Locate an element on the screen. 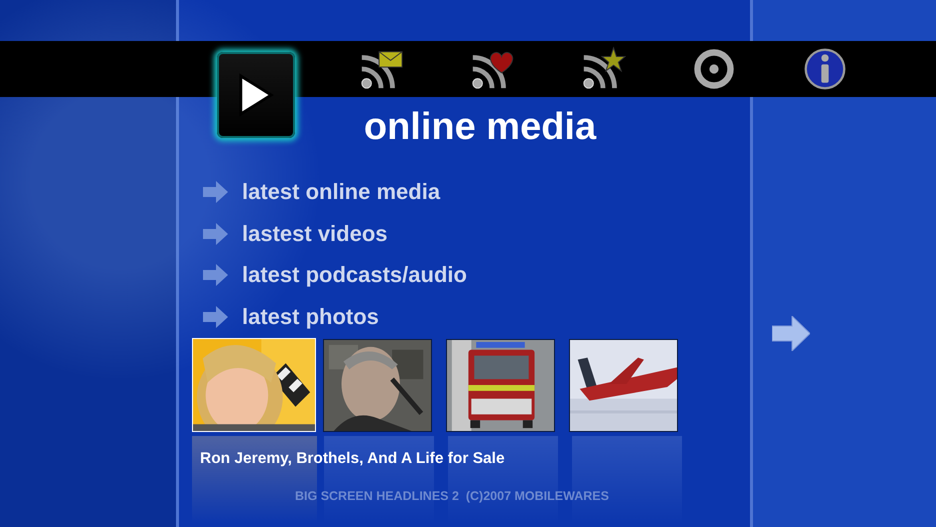 This screenshot has height=527, width=936. play-button is located at coordinates (256, 95).